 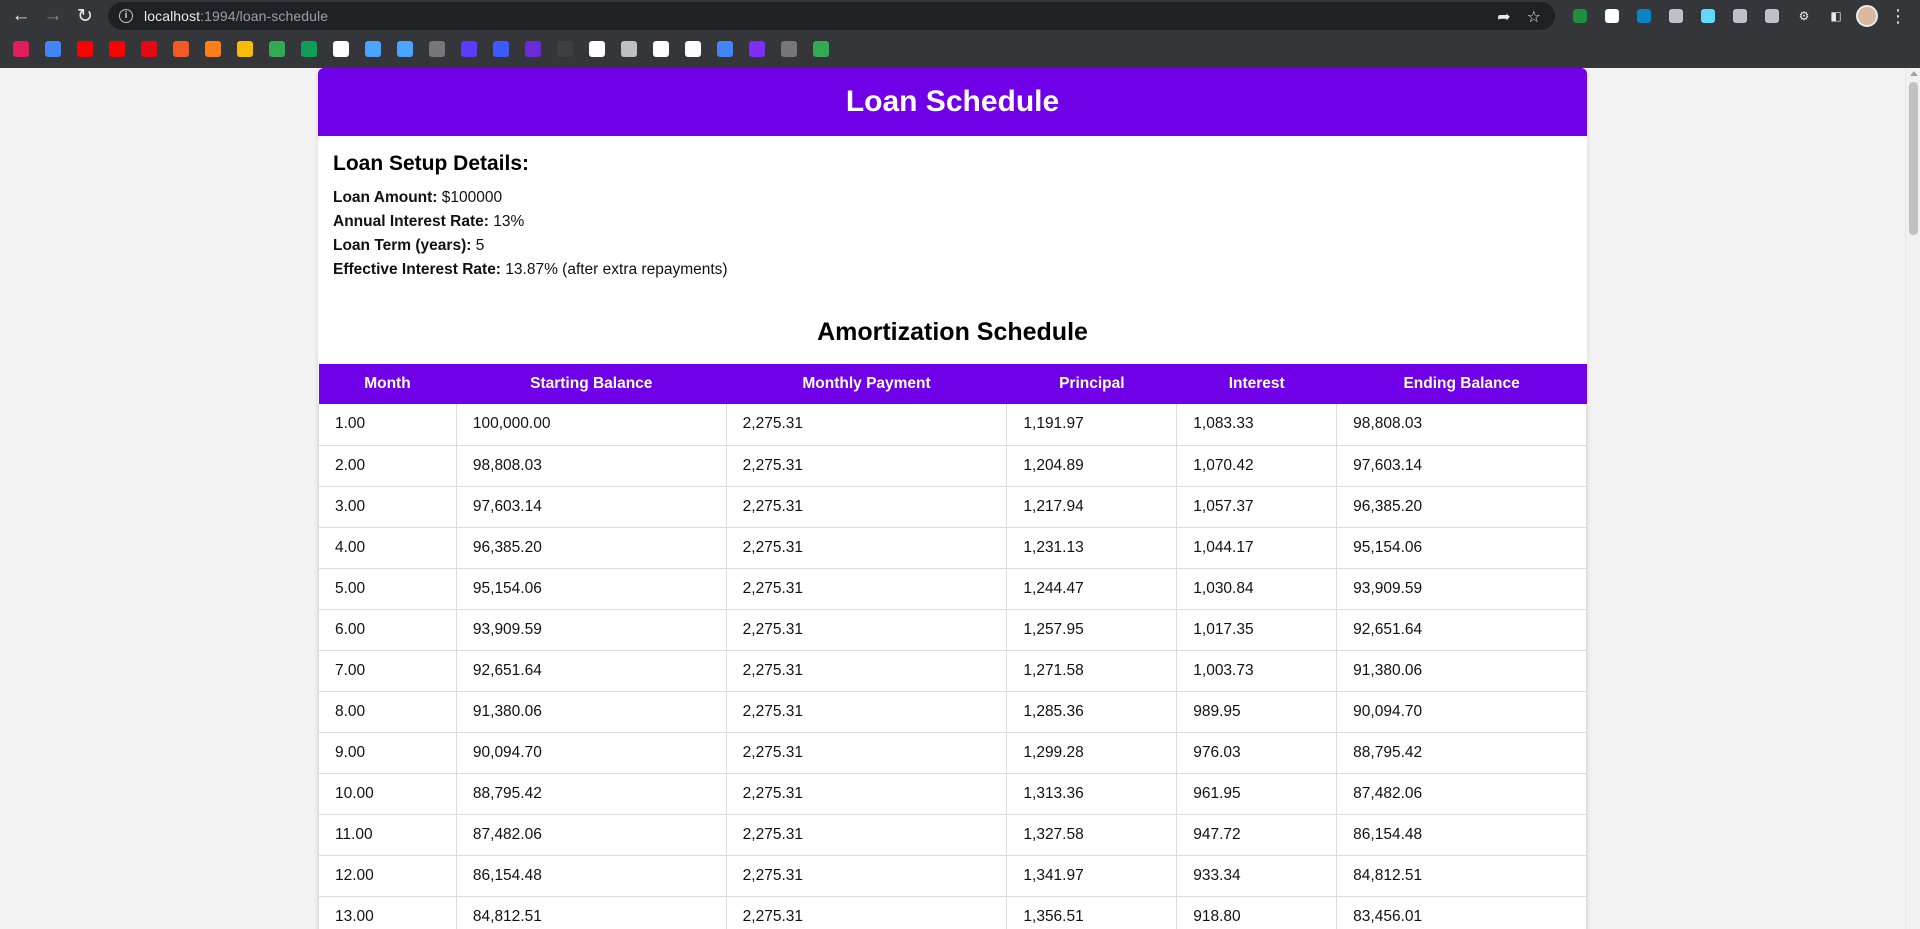 I want to click on month-cell: 3.00, so click(x=387, y=507).